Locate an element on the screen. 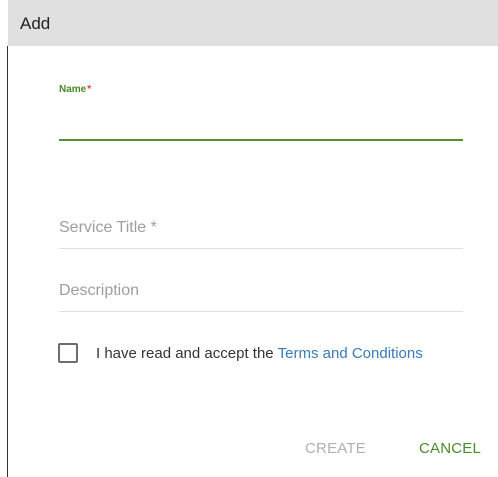 The width and height of the screenshot is (498, 477). dialog-title: Add is located at coordinates (35, 23).